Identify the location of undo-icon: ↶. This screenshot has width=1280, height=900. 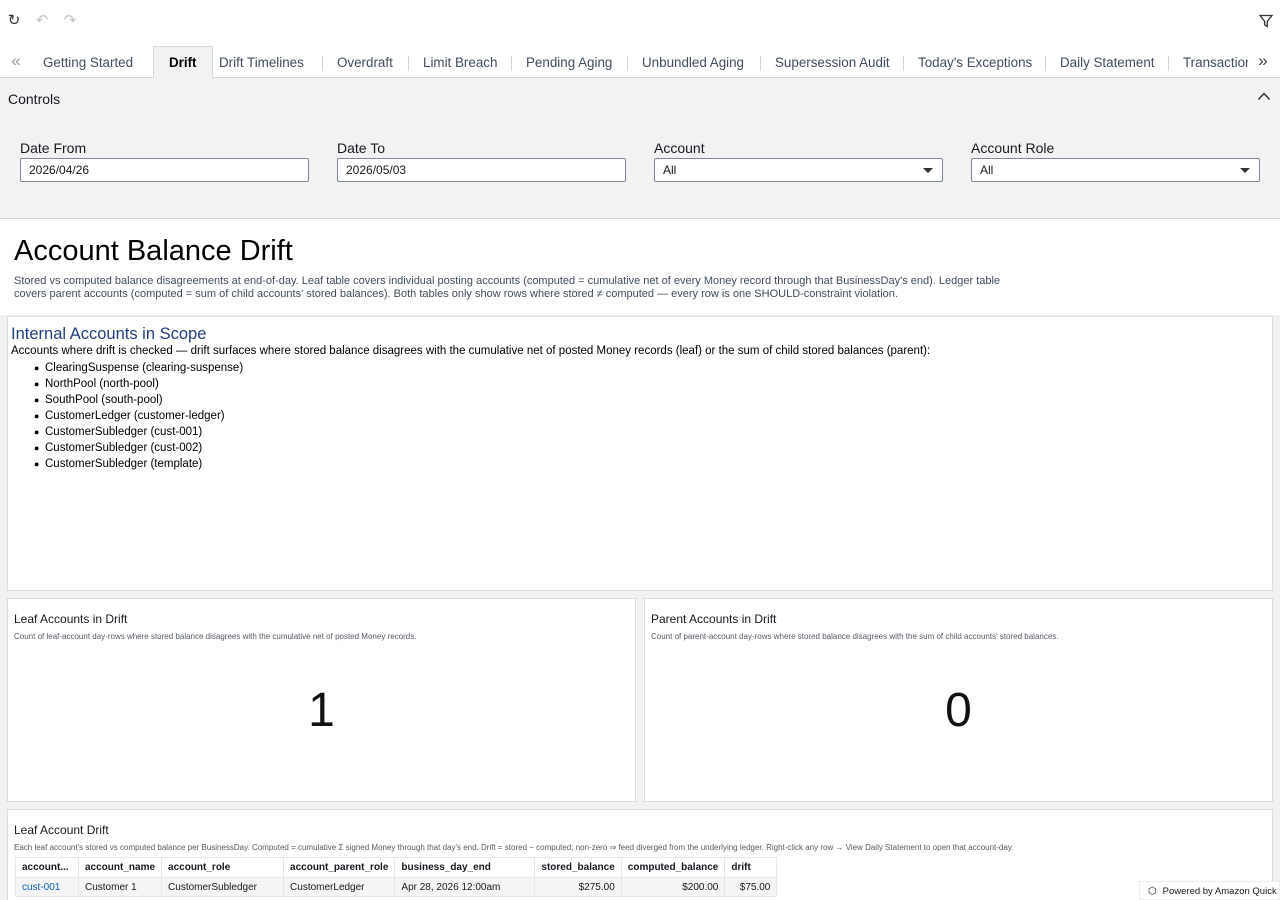
(42, 21).